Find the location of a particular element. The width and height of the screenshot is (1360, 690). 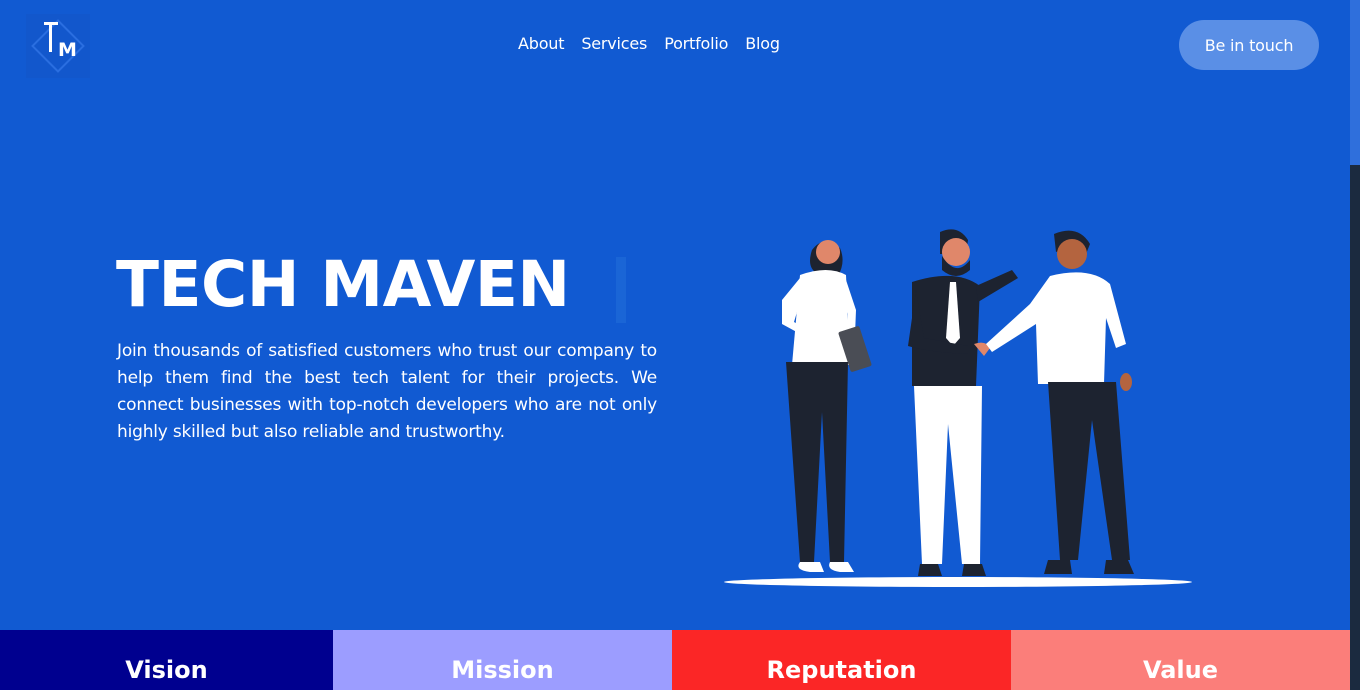

feature-tabs: Vision Mission Reputation Value is located at coordinates (675, 660).